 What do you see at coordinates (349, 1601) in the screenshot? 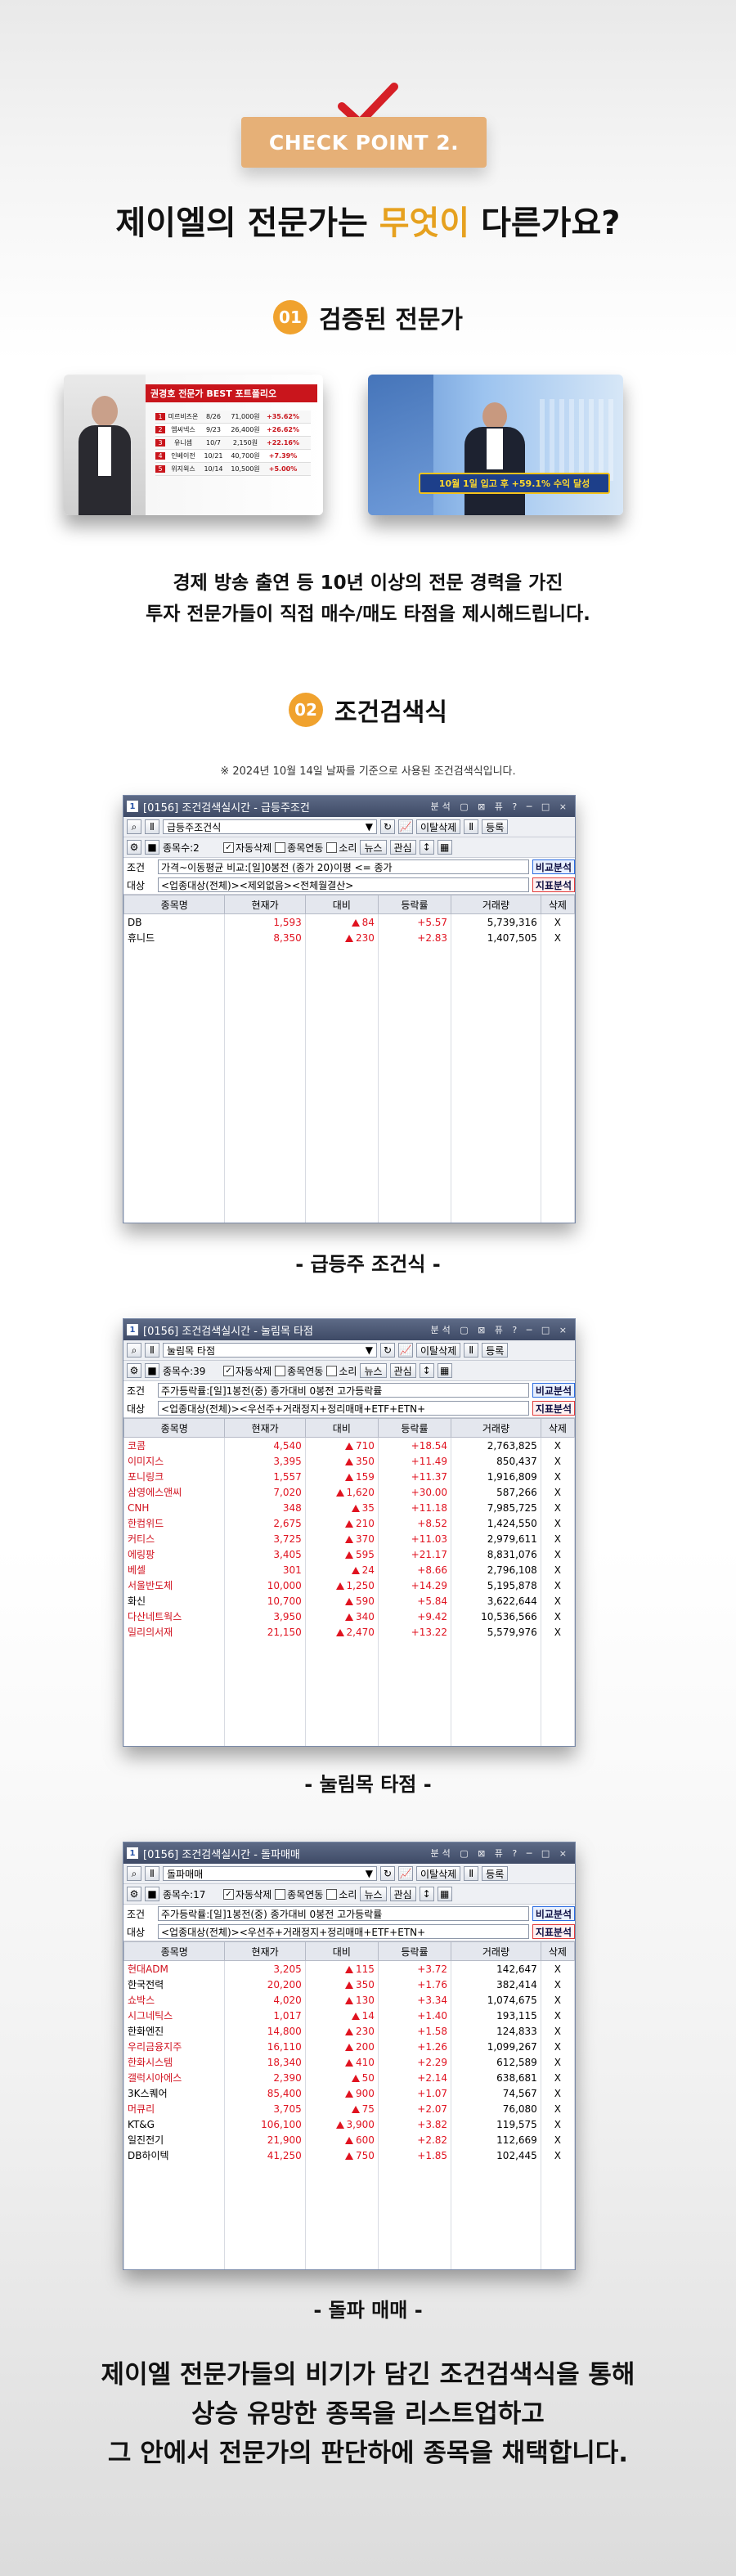
I see `table-row: 화신 10,700 590 +5.84 3,622,644 X` at bounding box center [349, 1601].